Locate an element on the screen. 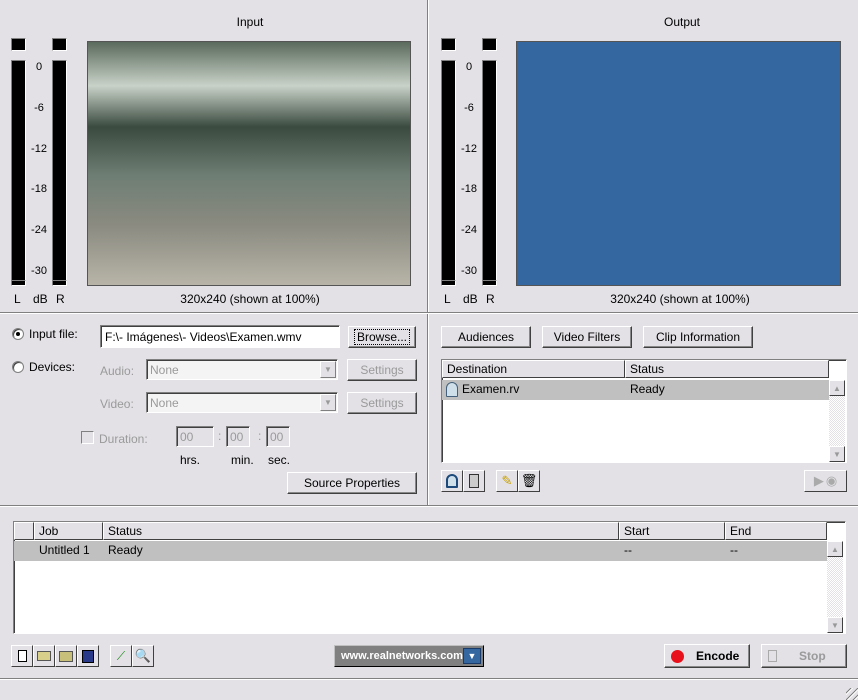 The height and width of the screenshot is (700, 858). add-realmedia-destination-button is located at coordinates (452, 481).